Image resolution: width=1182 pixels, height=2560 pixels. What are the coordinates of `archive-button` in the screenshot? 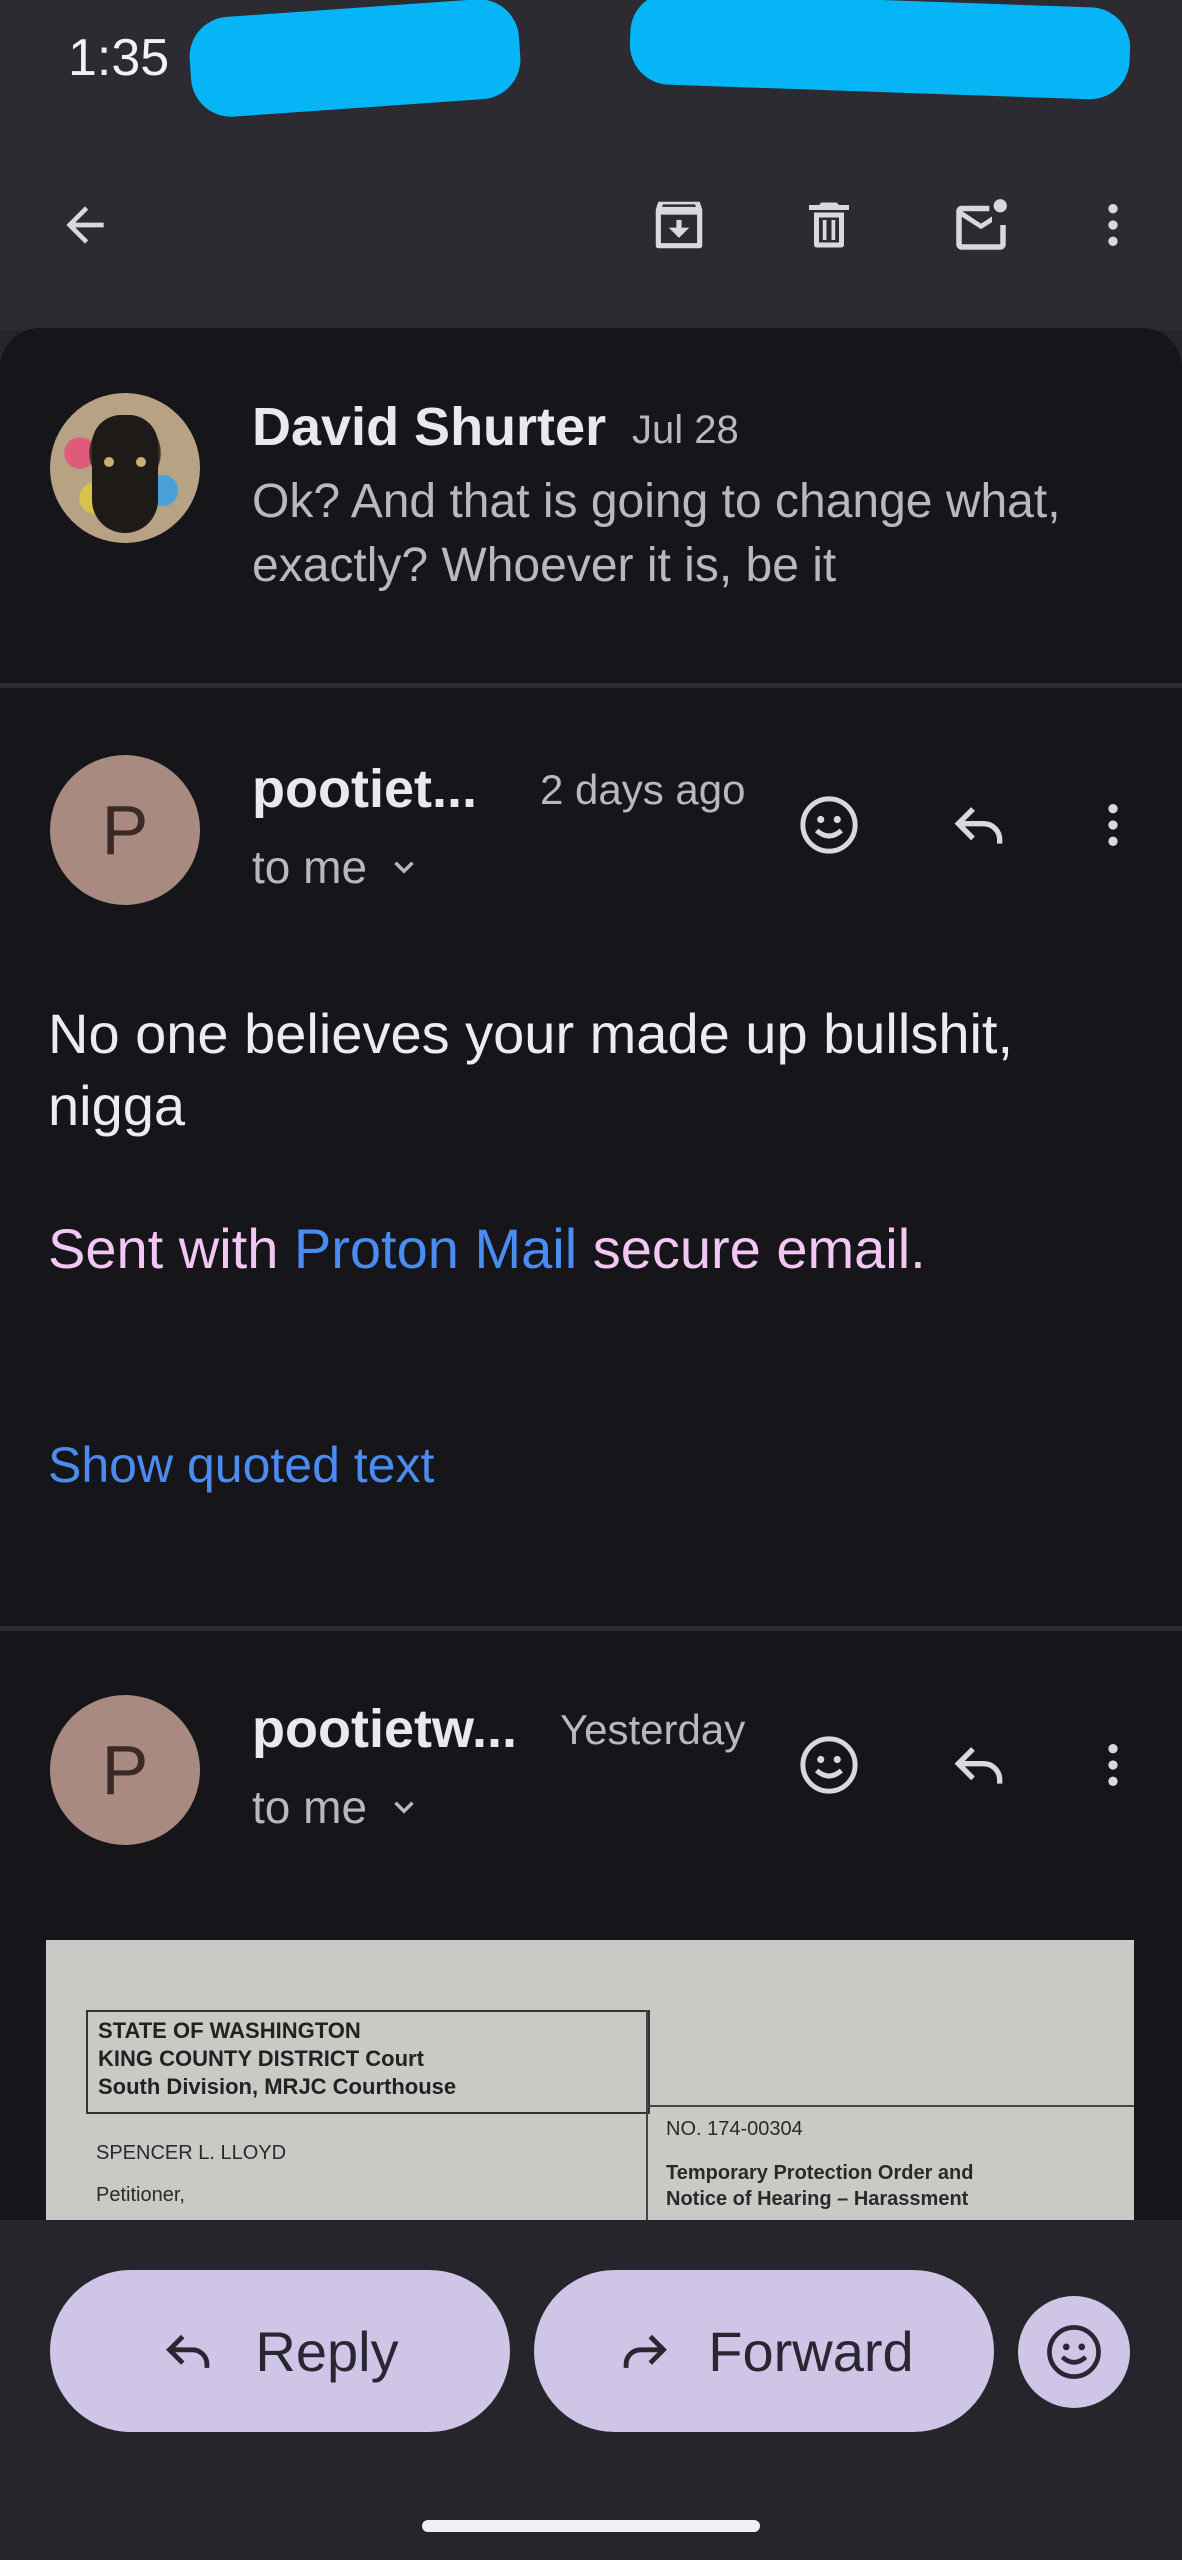 It's located at (679, 225).